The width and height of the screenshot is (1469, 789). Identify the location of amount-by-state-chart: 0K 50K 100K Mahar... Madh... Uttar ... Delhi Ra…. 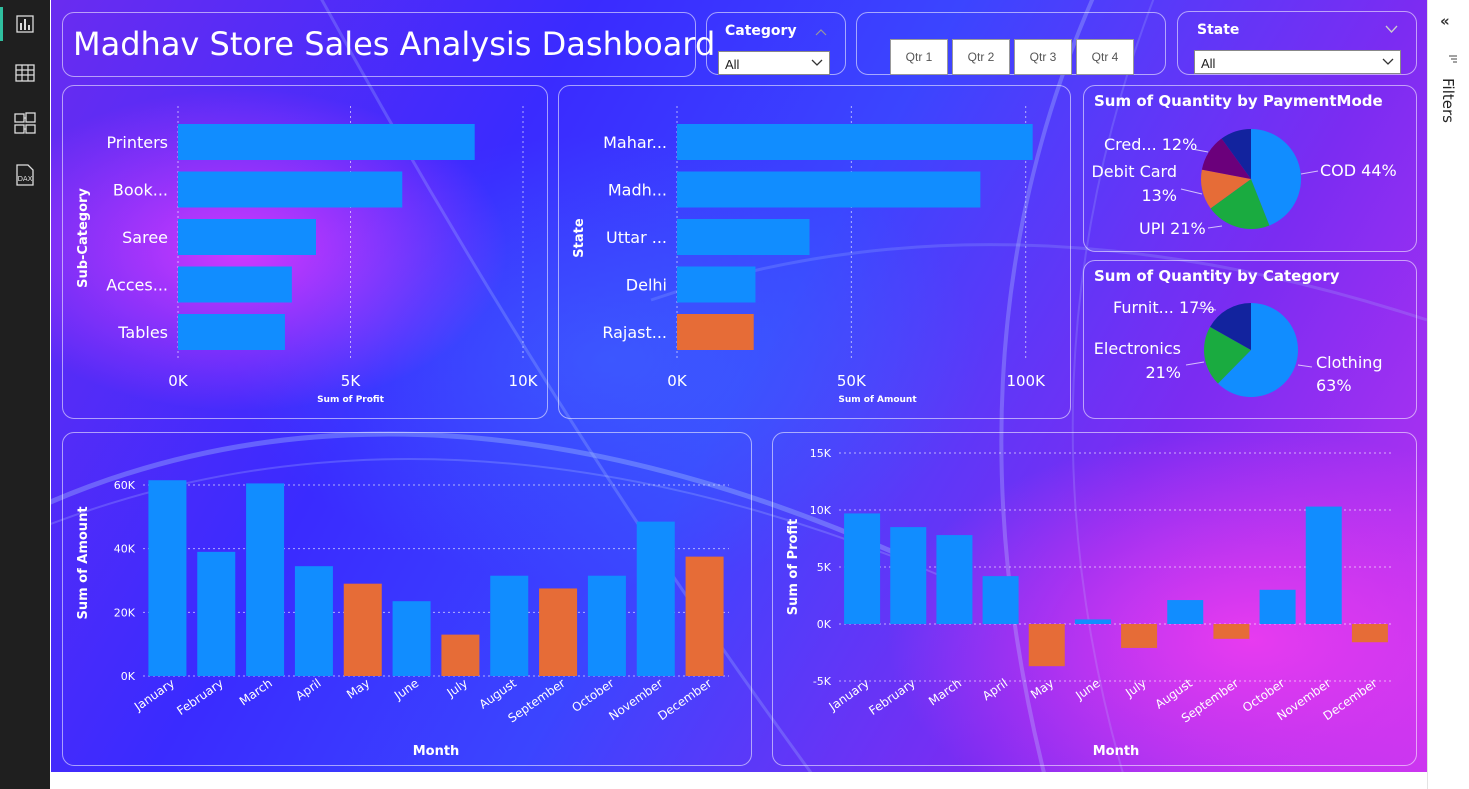
(809, 255).